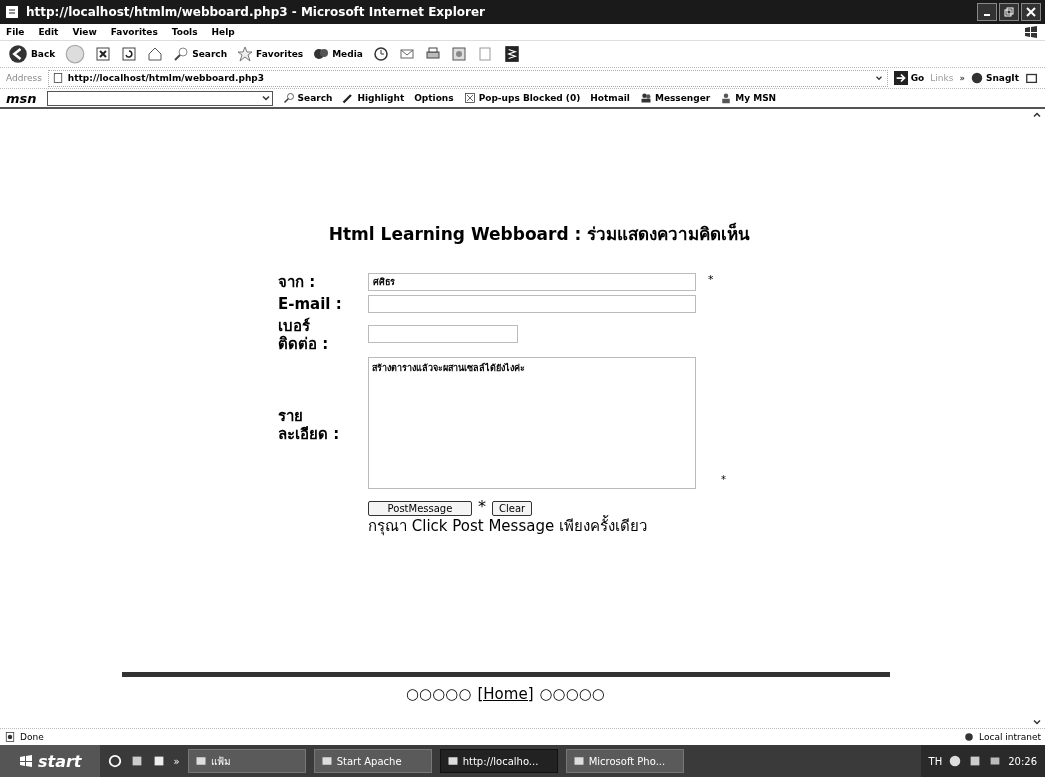  I want to click on history-icon, so click(380, 54).